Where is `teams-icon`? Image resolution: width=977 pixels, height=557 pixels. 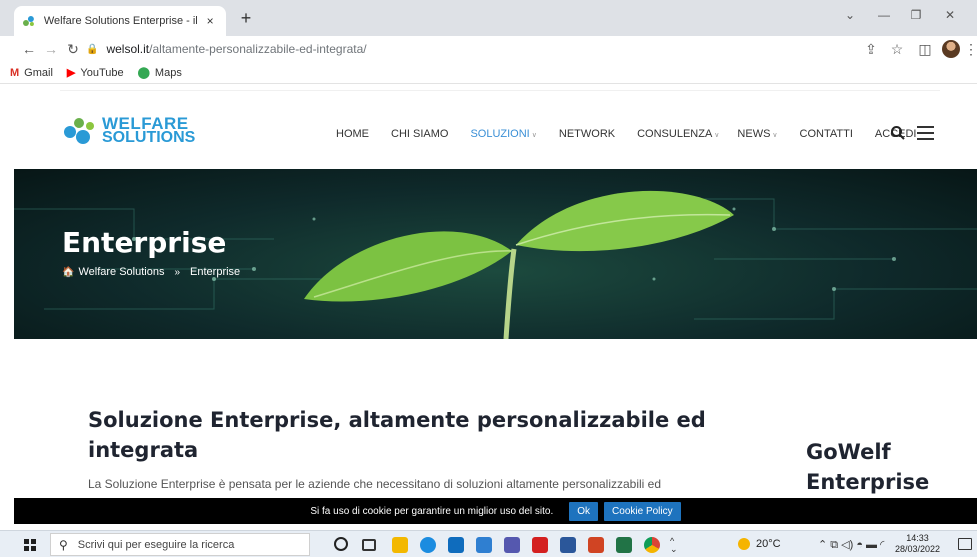
teams-icon is located at coordinates (512, 545).